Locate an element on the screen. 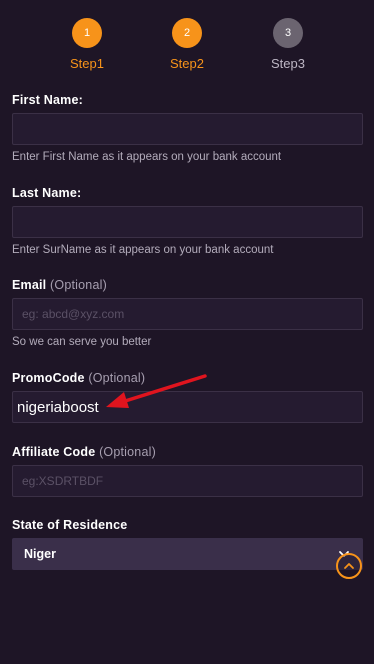  step-3: 3 Step3 is located at coordinates (288, 44).